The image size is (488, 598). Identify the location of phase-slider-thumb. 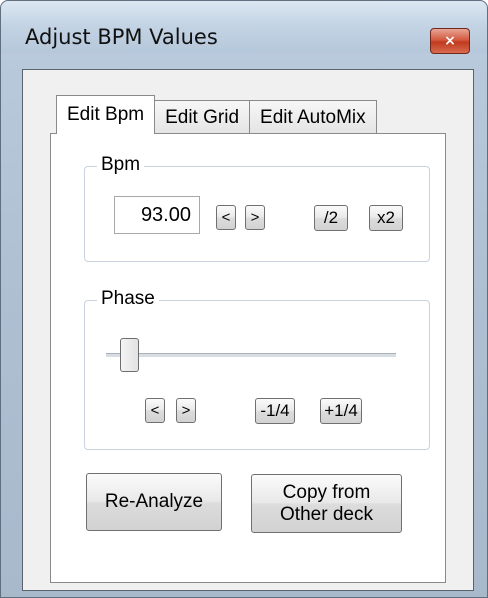
(129, 355).